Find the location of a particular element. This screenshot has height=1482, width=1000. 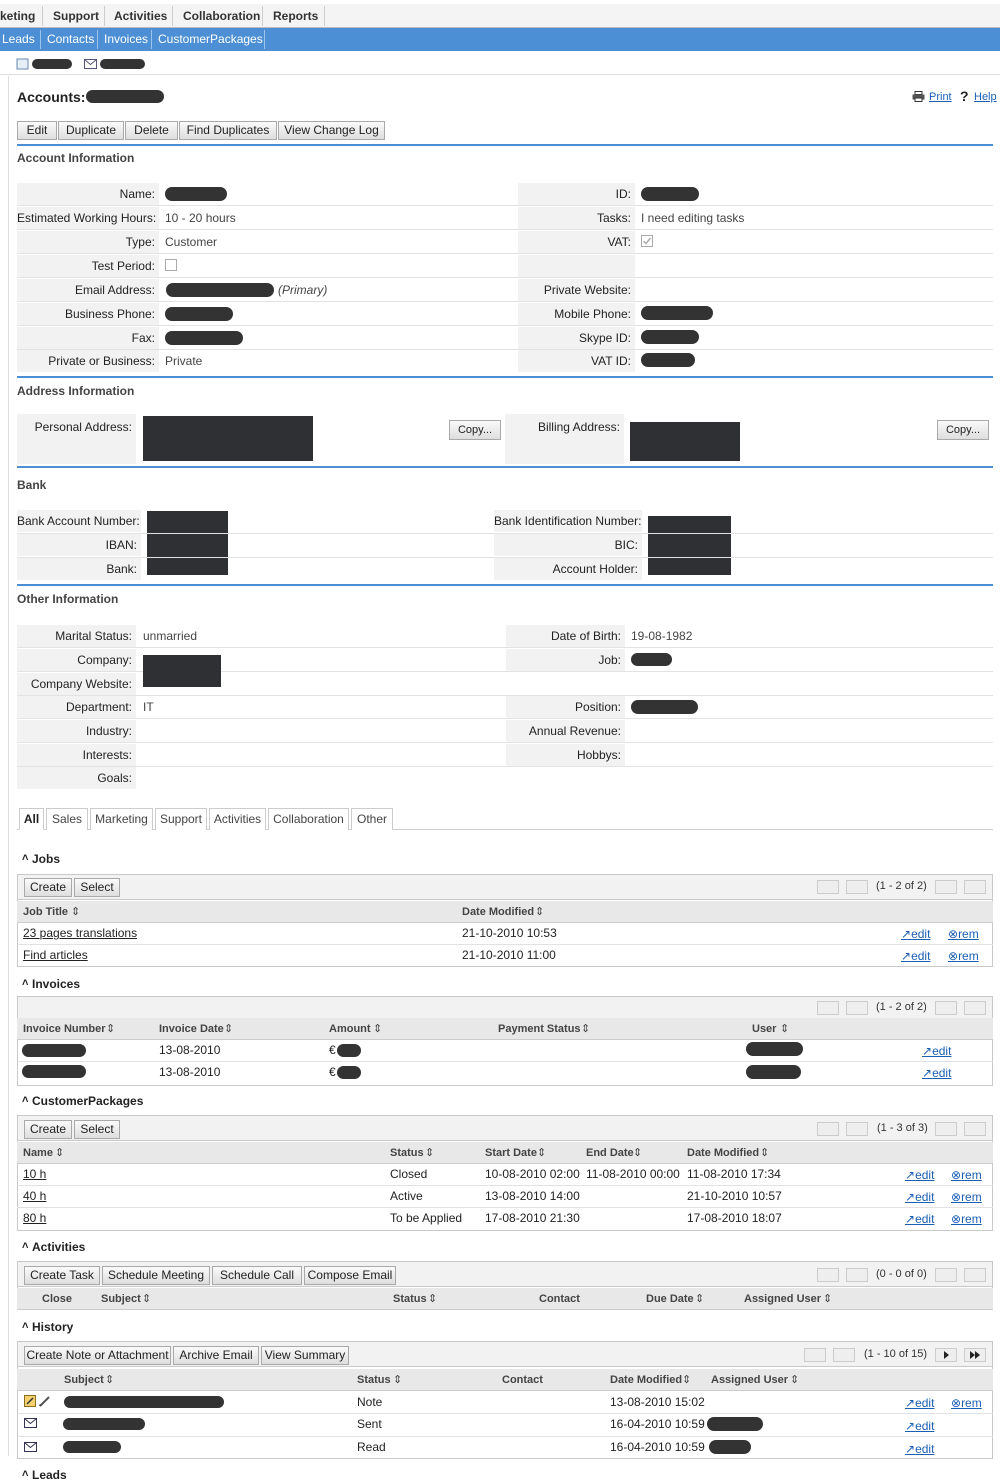

nav-reports: Reports is located at coordinates (295, 16).